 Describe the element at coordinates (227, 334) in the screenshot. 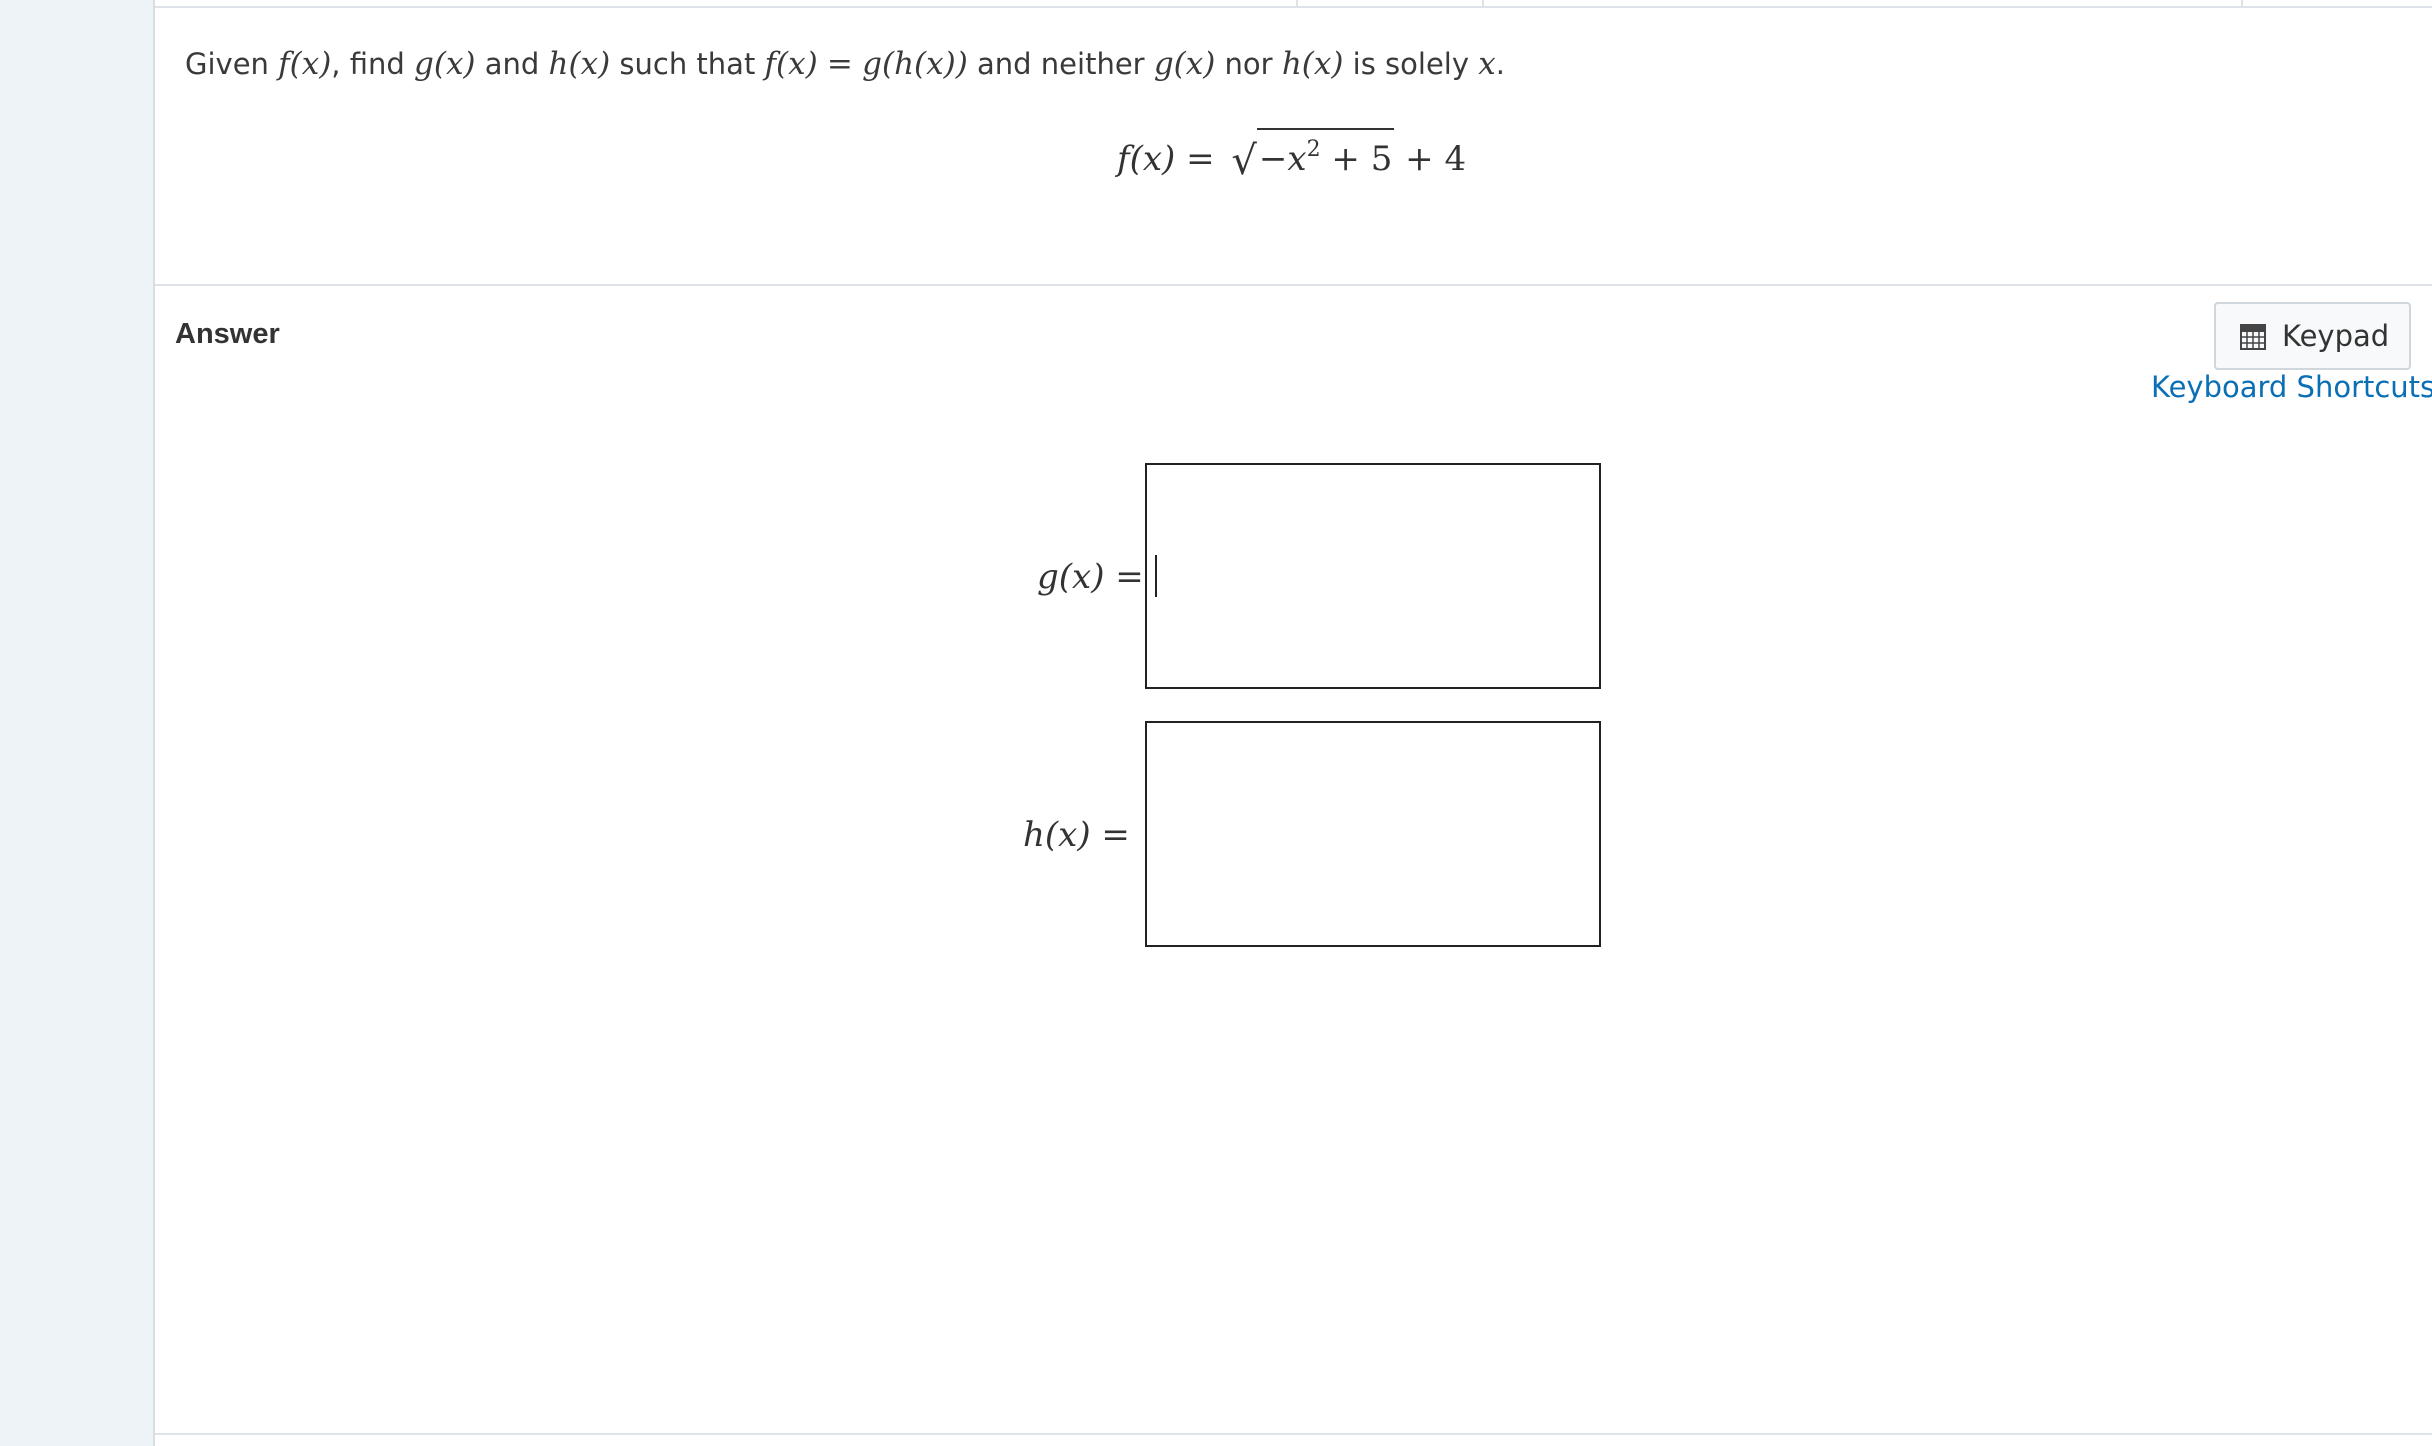

I see `answer-heading: Answer` at that location.